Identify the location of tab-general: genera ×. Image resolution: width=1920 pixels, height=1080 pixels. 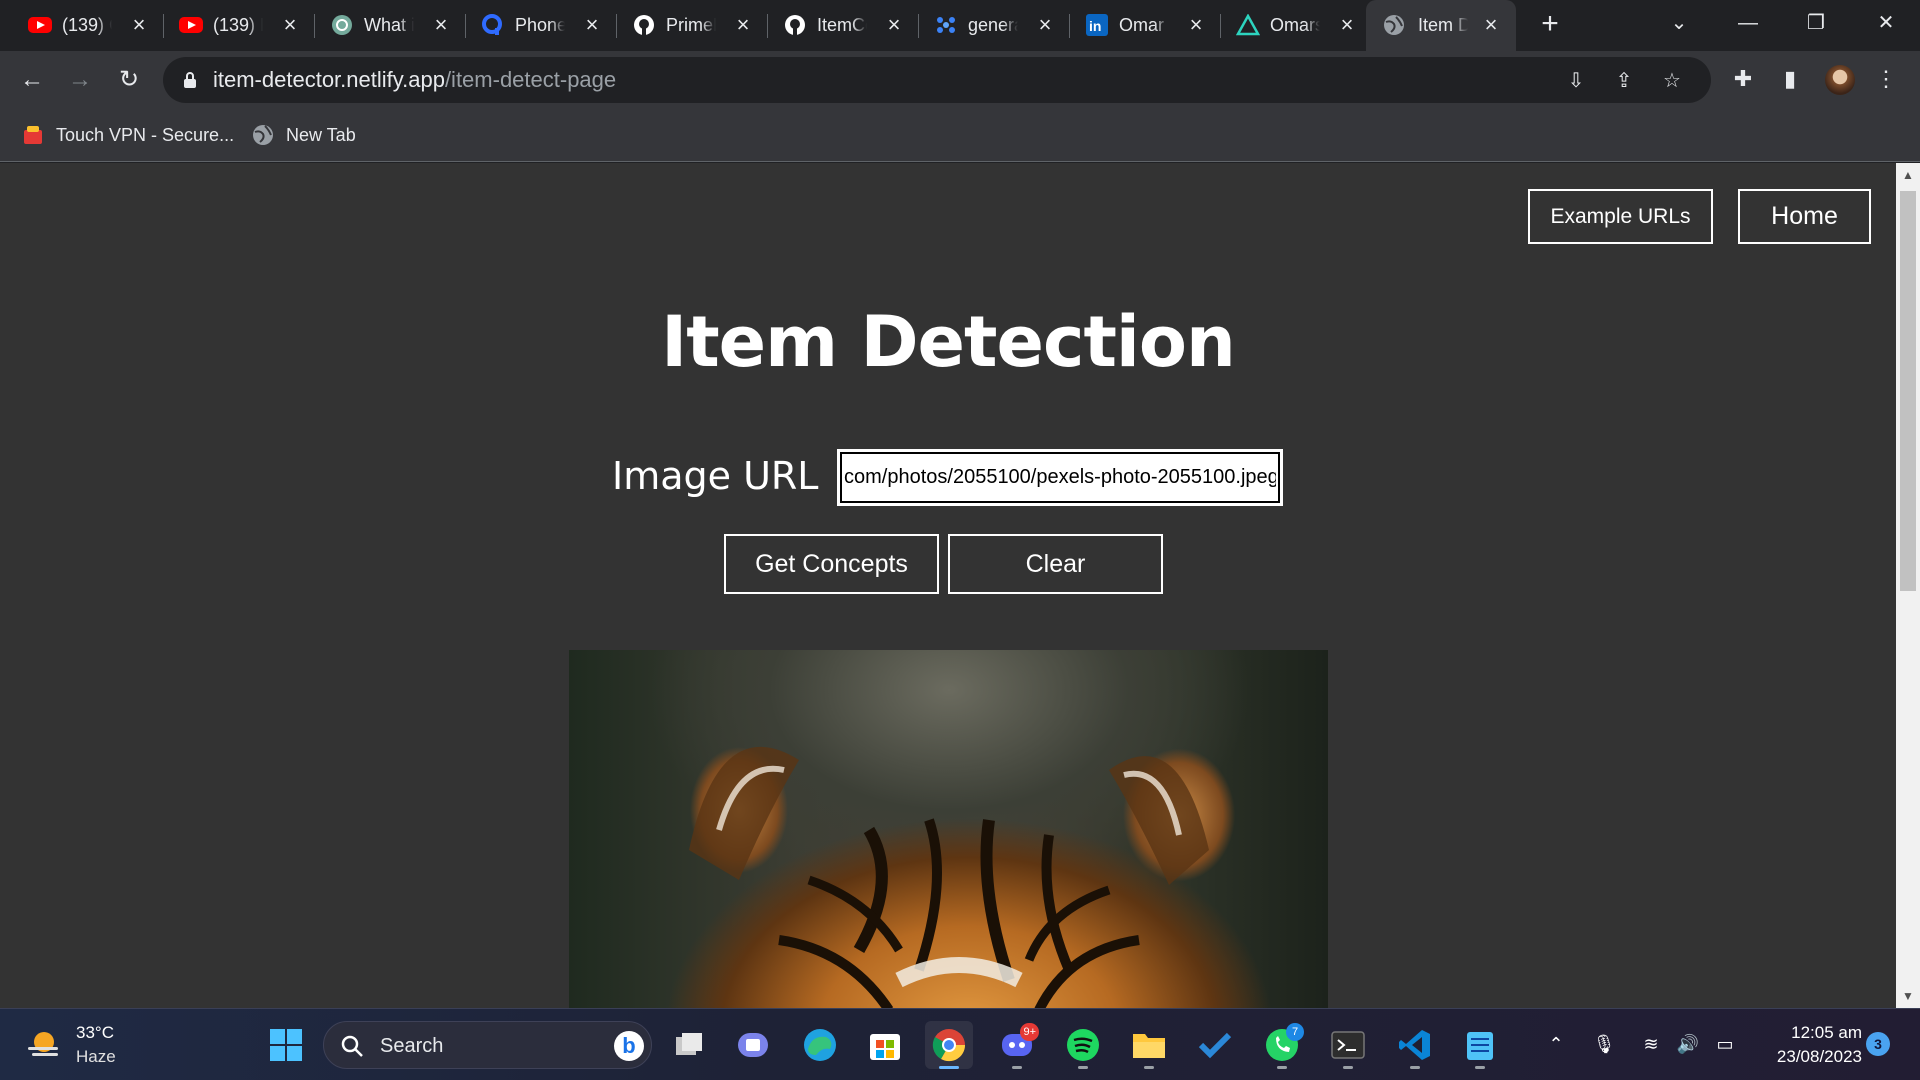
(988, 25).